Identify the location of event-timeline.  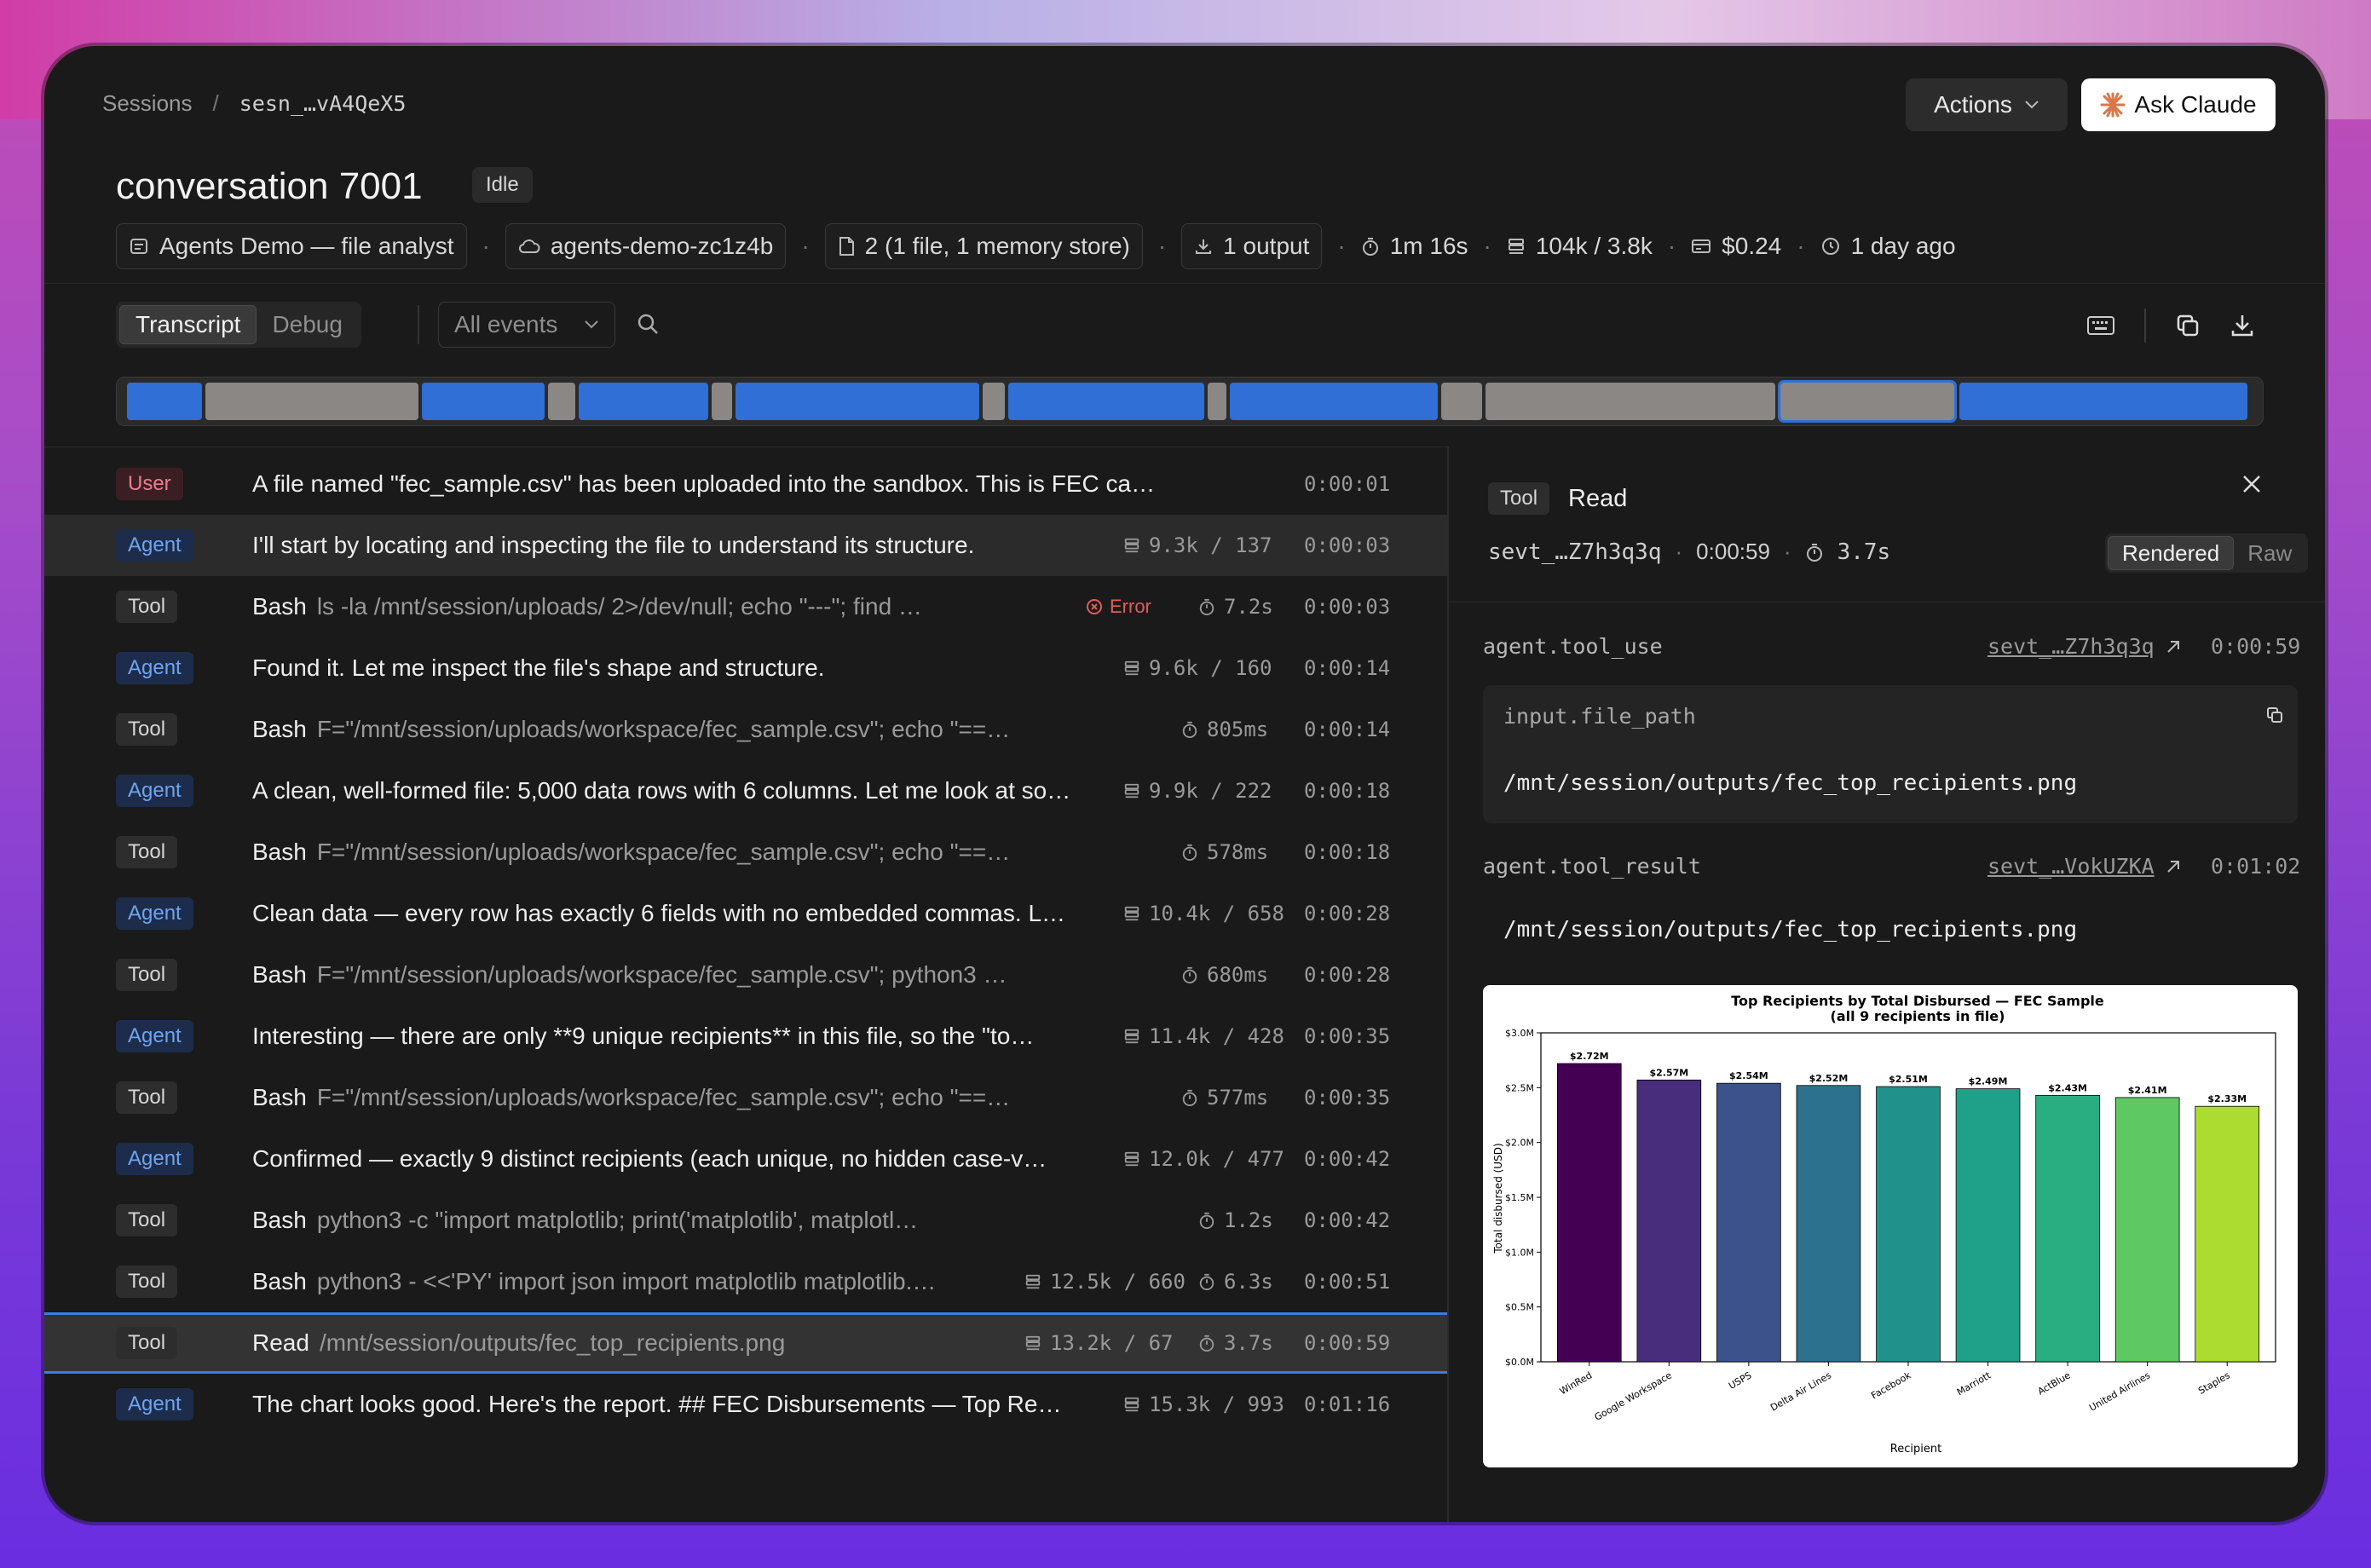
(1190, 401).